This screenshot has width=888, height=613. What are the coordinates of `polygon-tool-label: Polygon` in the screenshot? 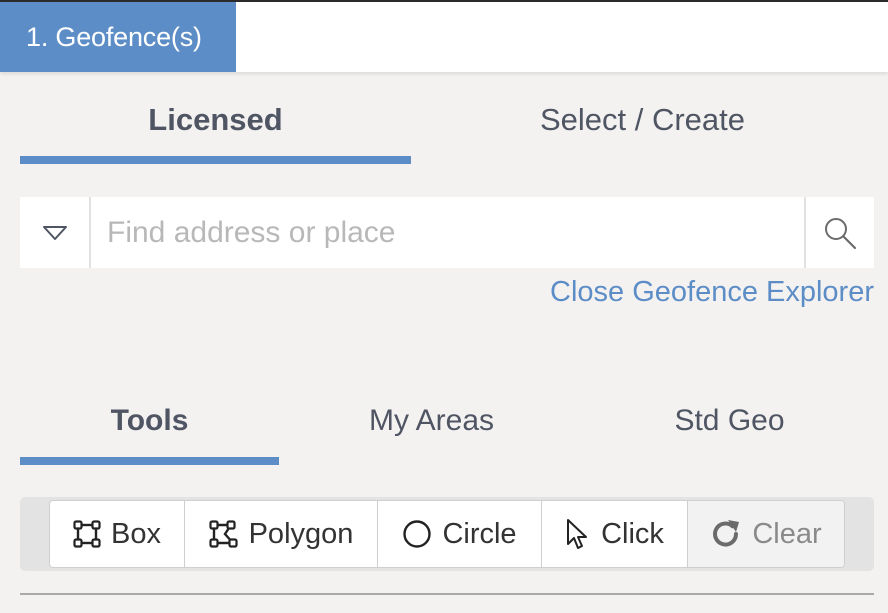 It's located at (301, 533).